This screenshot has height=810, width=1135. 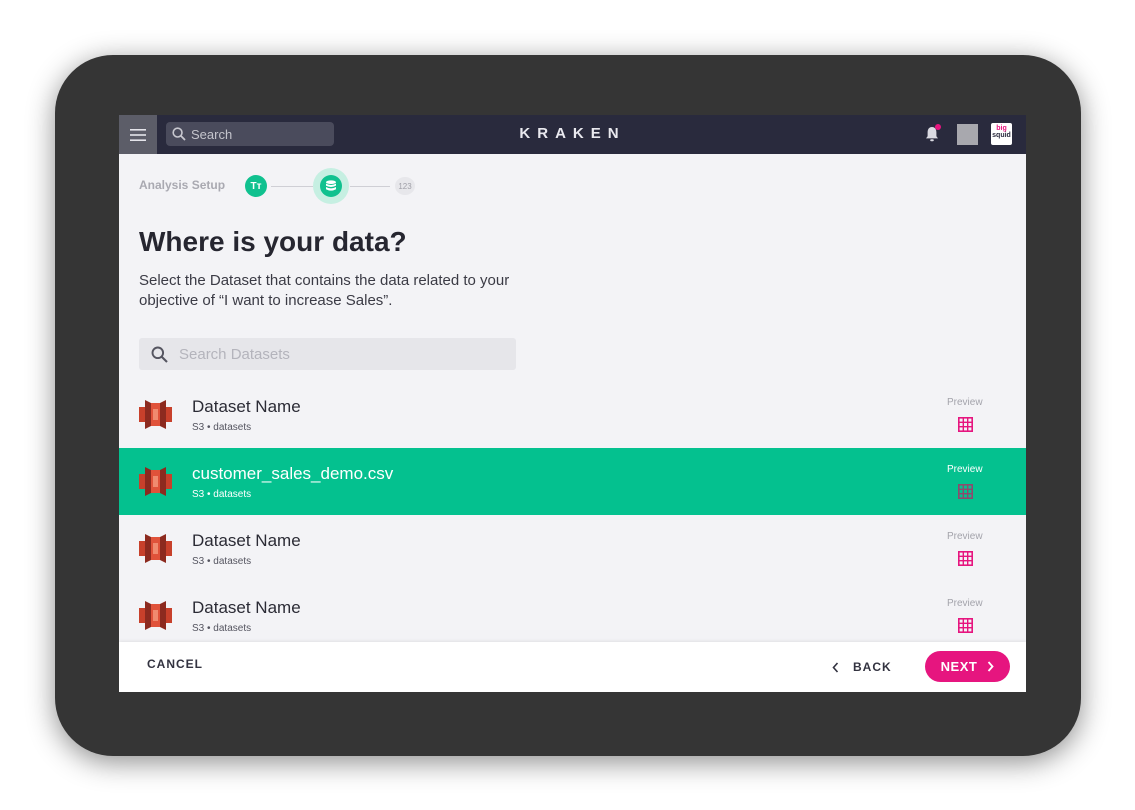 I want to click on notification-badge, so click(x=938, y=127).